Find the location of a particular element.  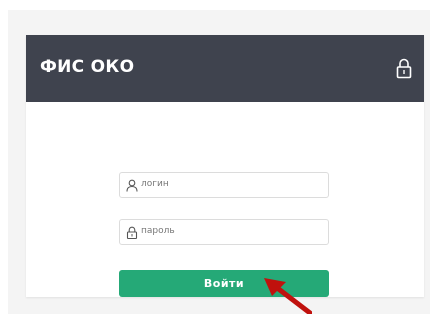

app-title: ФИС ОКО is located at coordinates (87, 67).